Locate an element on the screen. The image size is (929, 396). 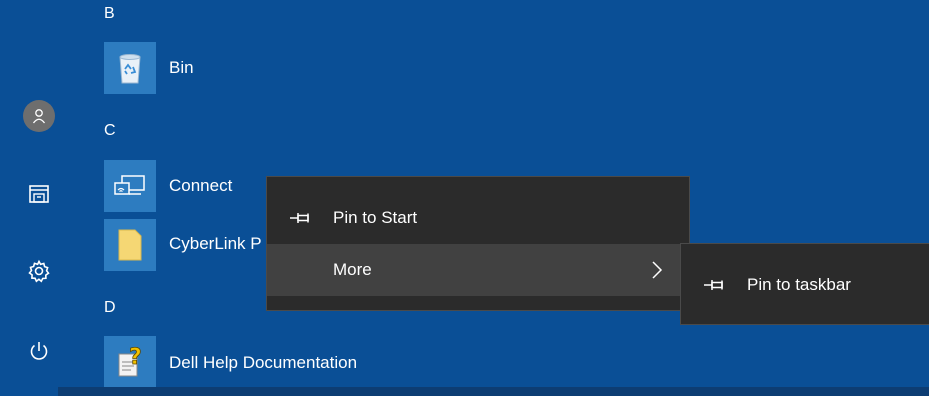
connect-icon is located at coordinates (129, 185).